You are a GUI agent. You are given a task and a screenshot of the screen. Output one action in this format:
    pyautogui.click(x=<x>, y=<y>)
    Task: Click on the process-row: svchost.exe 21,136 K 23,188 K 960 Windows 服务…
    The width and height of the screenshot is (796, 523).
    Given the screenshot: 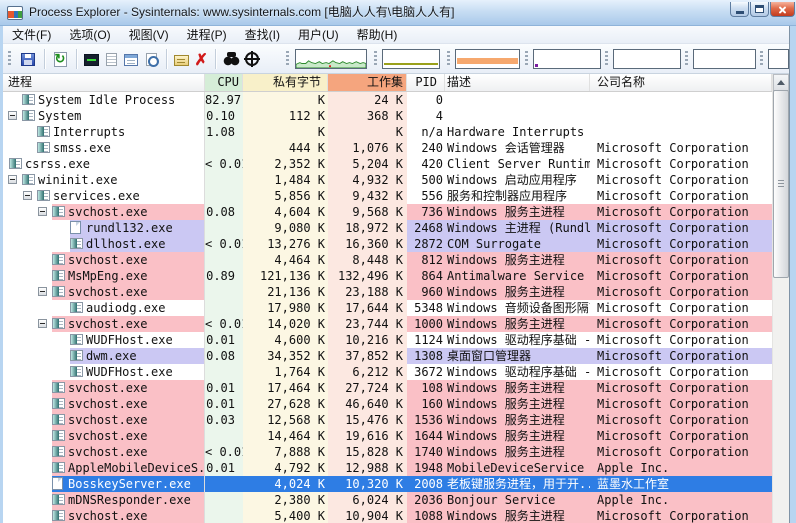 What is the action you would take?
    pyautogui.click(x=387, y=292)
    